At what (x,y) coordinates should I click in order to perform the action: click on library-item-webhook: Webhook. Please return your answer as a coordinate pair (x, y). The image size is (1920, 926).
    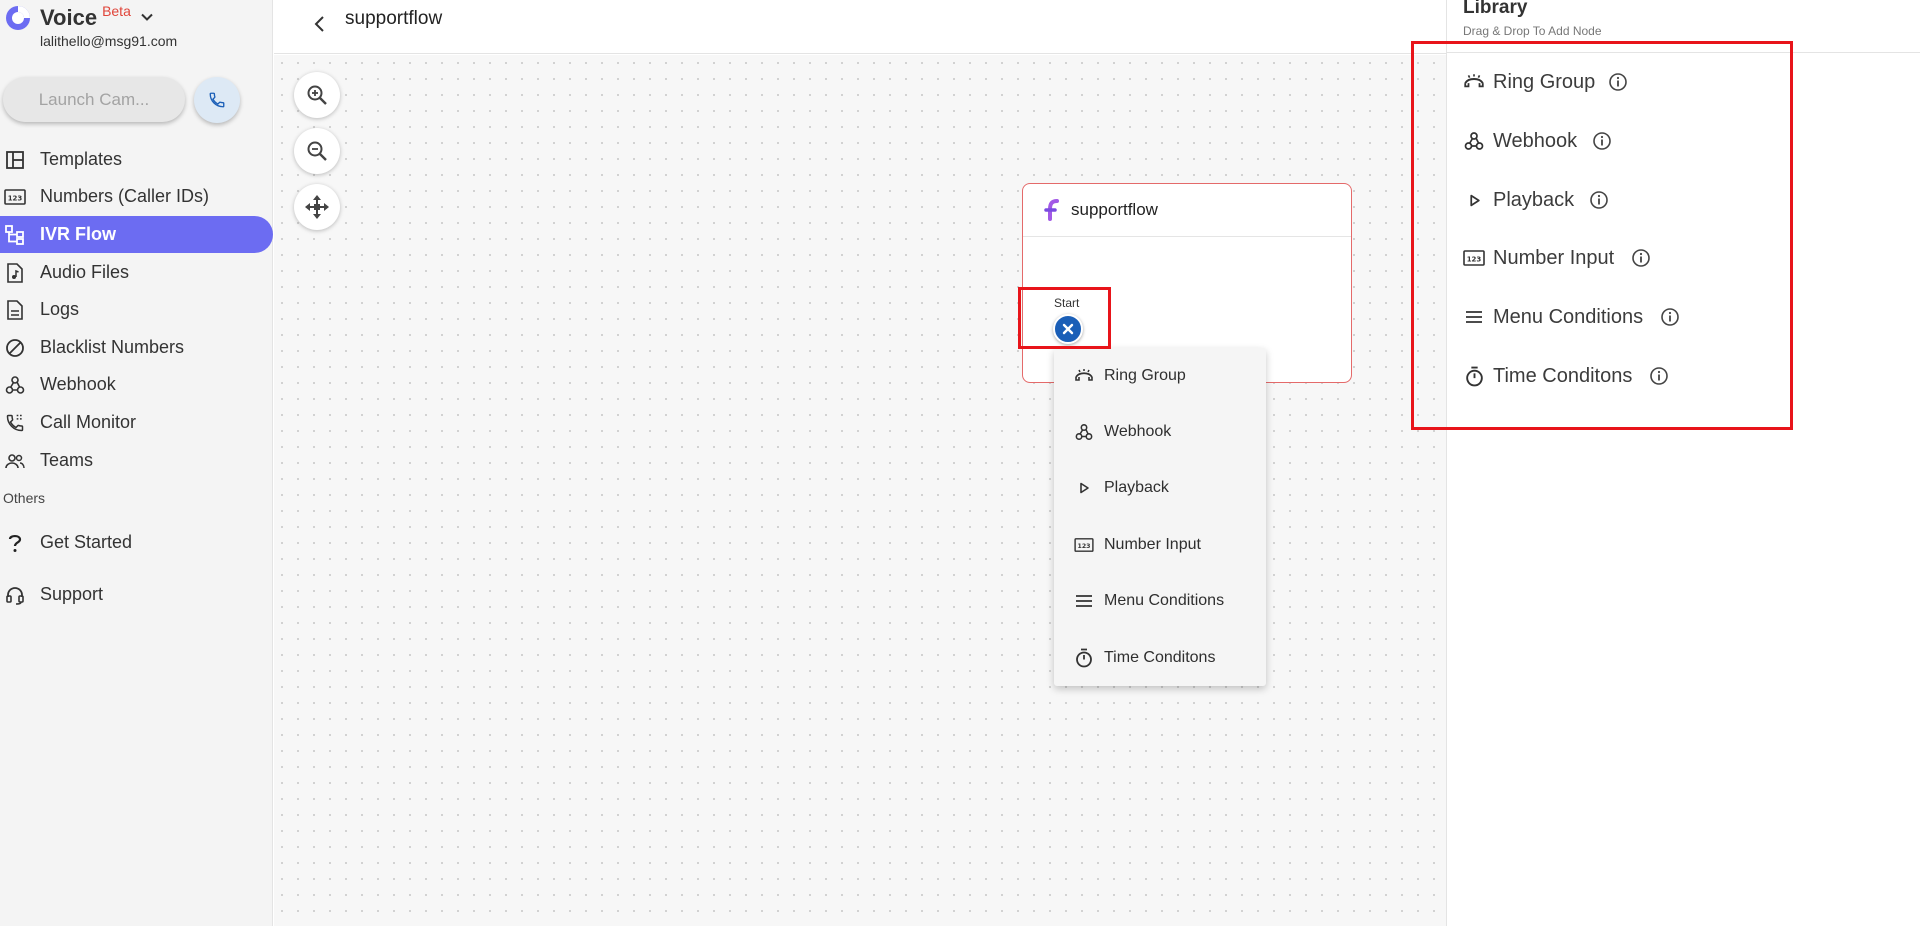
    Looking at the image, I should click on (1627, 141).